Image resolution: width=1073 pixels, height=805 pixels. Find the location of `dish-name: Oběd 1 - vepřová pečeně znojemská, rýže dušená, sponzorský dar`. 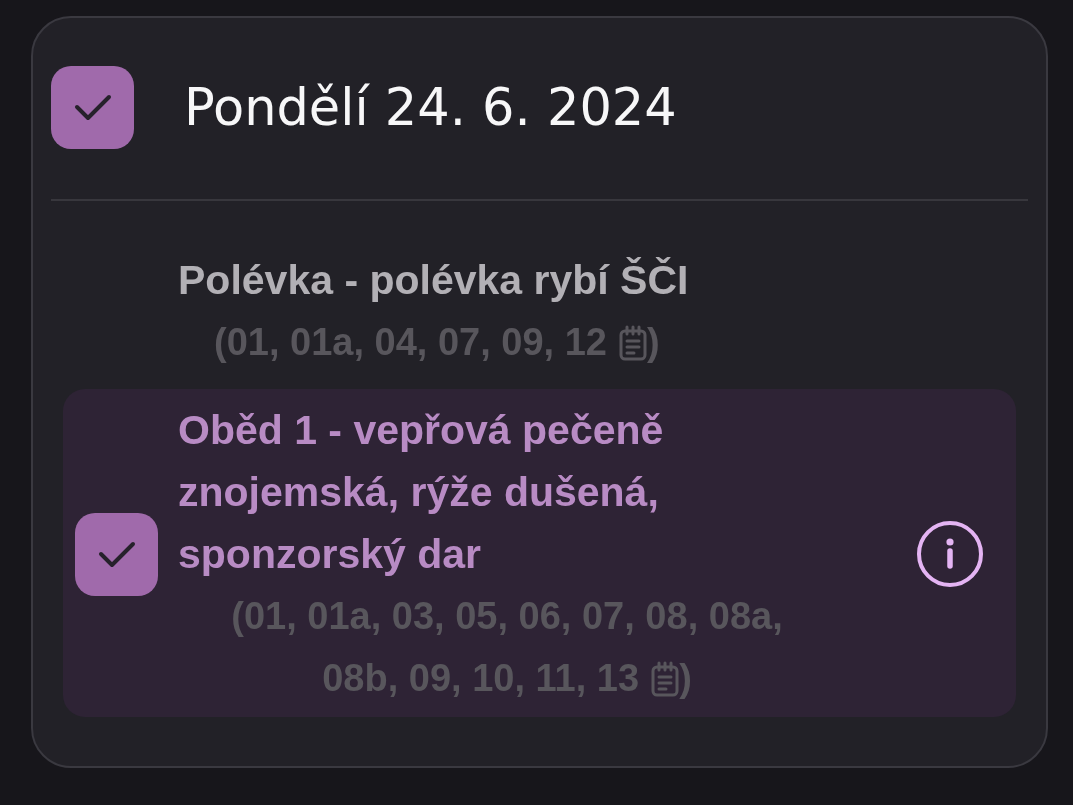

dish-name: Oběd 1 - vepřová pečeně znojemská, rýže dušená, sponzorský dar is located at coordinates (421, 492).